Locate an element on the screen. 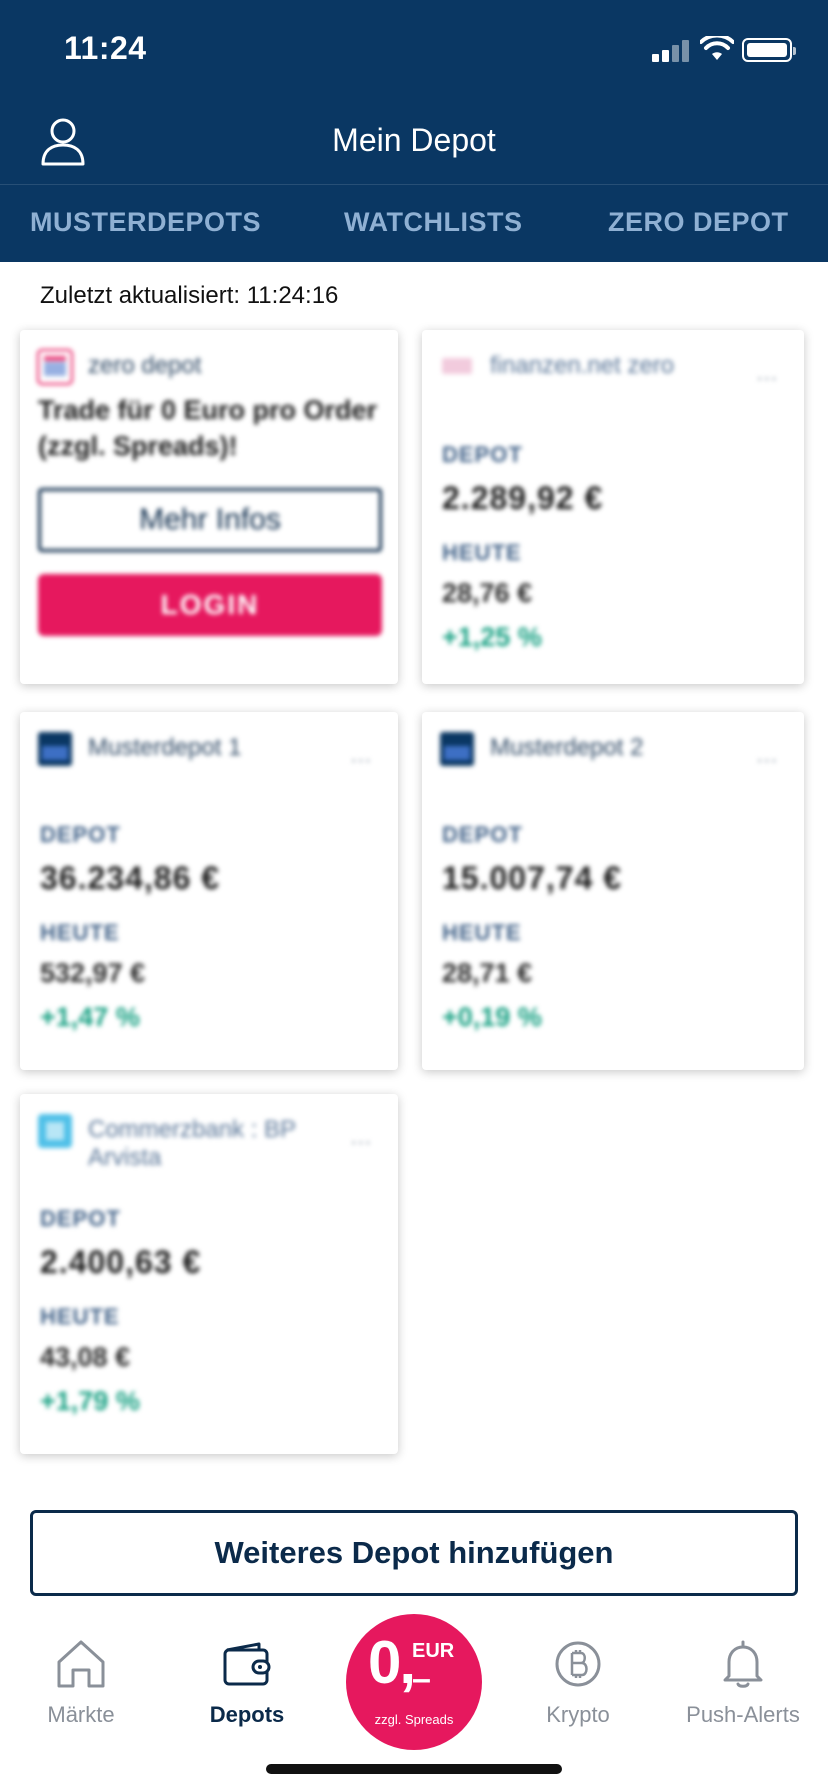  nav-item-markte: Märkte is located at coordinates (81, 1682).